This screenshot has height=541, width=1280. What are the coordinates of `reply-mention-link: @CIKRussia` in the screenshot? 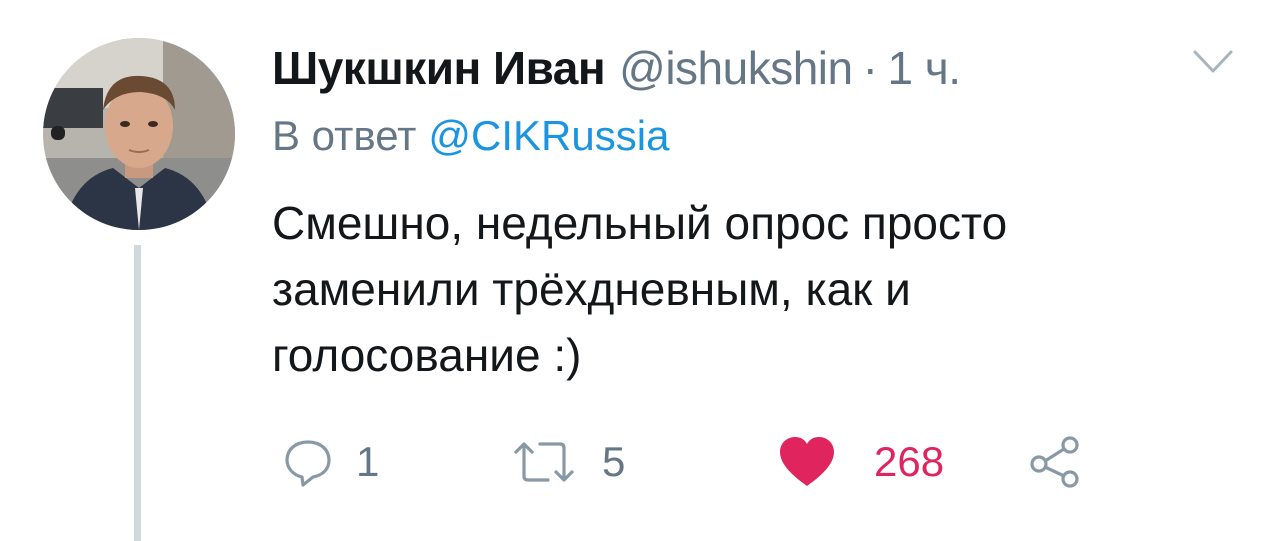 It's located at (548, 135).